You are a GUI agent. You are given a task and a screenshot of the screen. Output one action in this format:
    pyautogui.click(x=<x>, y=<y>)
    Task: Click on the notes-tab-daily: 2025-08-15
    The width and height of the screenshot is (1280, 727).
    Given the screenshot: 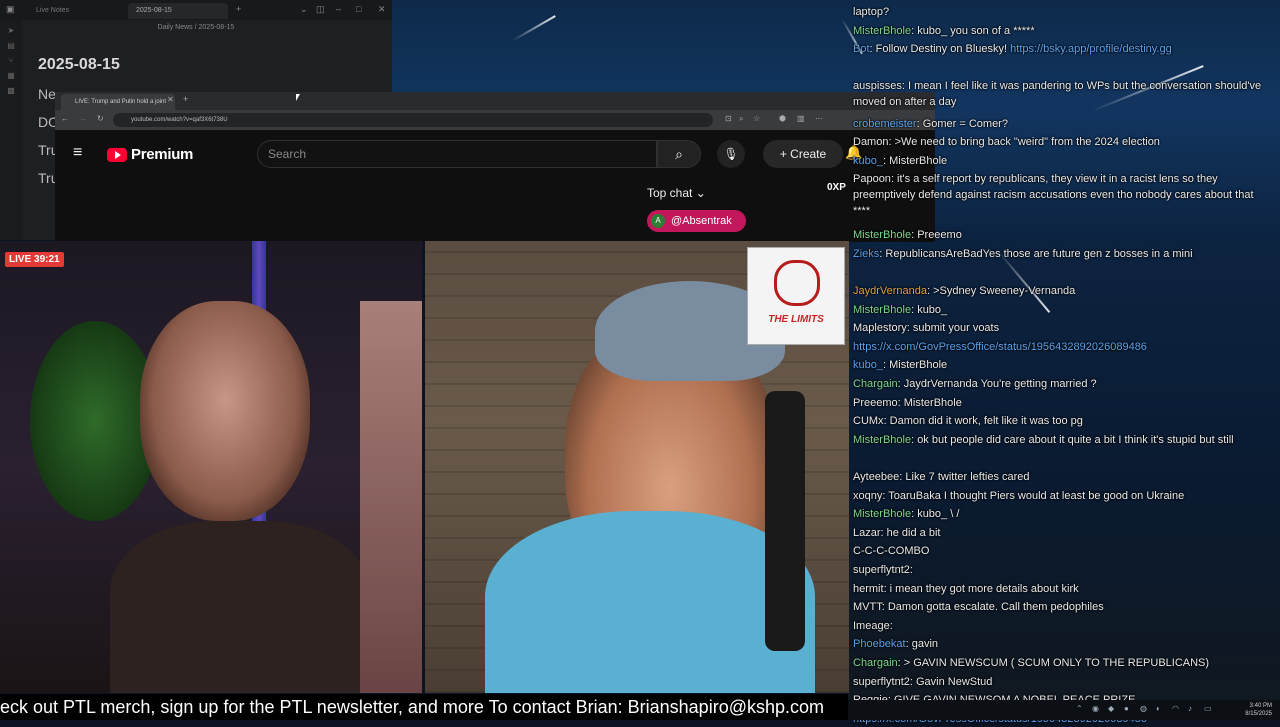 What is the action you would take?
    pyautogui.click(x=178, y=11)
    